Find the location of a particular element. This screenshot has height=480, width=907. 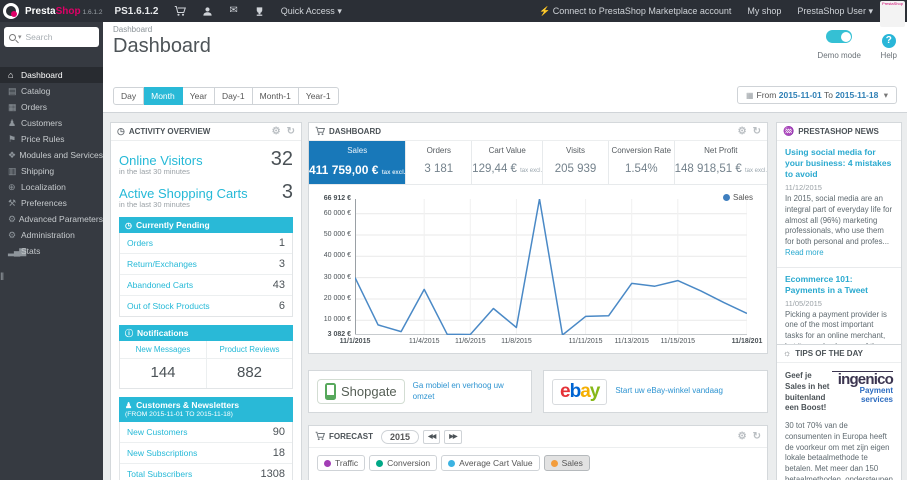

demo-mode-control: Demo mode is located at coordinates (839, 45).